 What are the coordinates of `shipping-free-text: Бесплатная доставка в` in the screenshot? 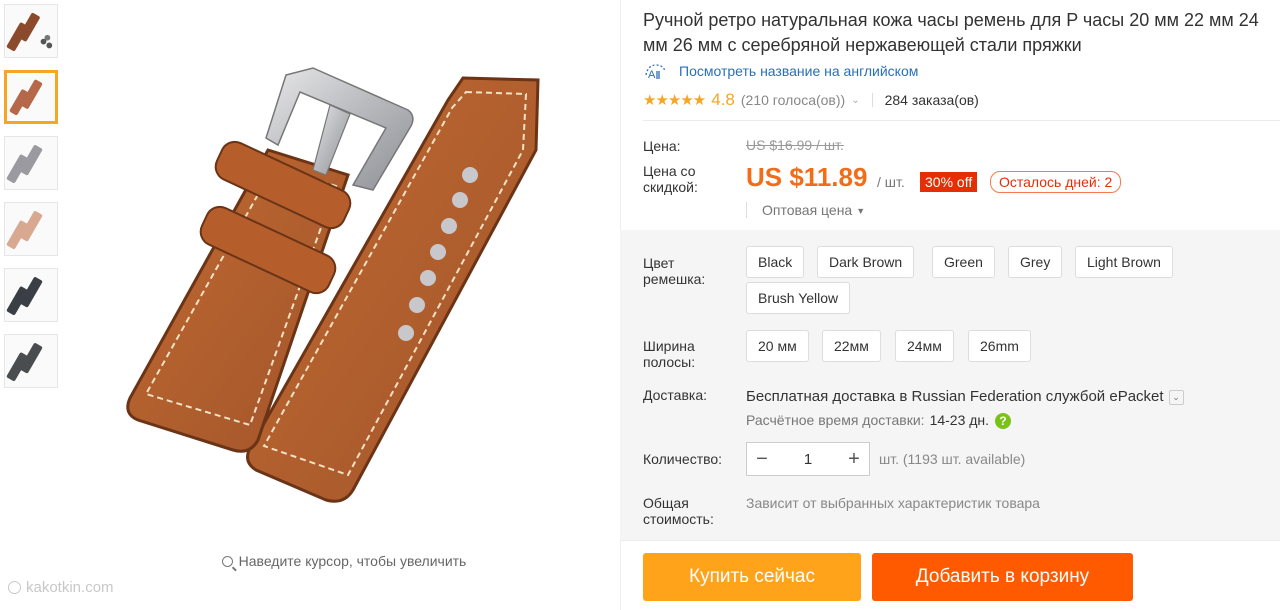 It's located at (827, 396).